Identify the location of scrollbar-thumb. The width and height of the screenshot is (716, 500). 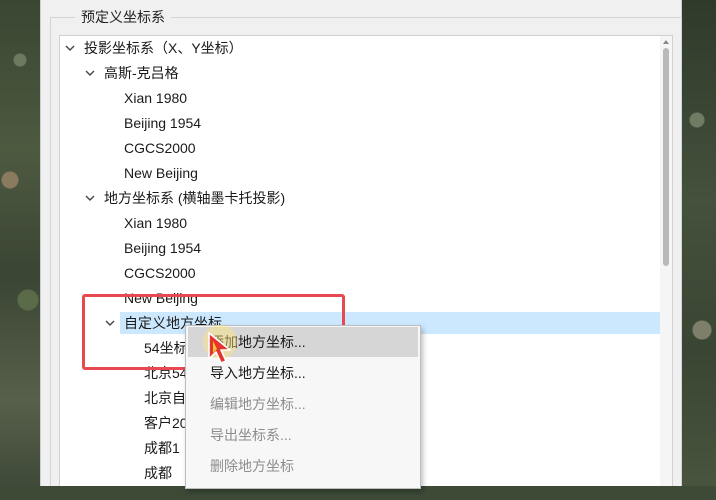
(666, 157).